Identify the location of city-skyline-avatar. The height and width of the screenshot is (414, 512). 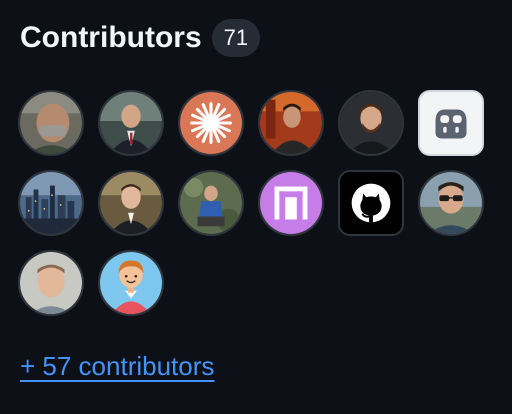
(51, 203).